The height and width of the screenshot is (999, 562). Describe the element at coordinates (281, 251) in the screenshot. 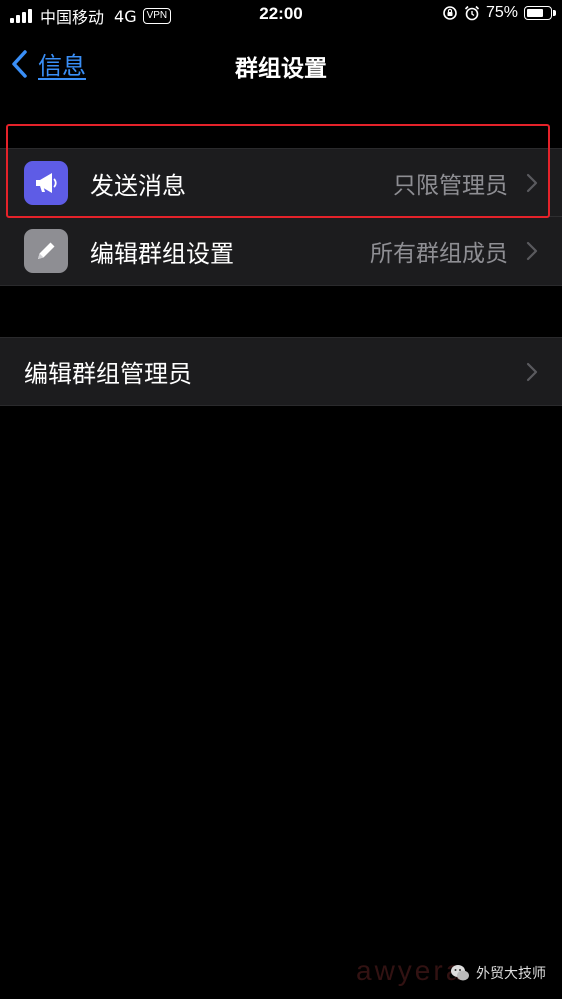

I see `edit-group-settings-row: 编辑群组设置 所有群组成员` at that location.